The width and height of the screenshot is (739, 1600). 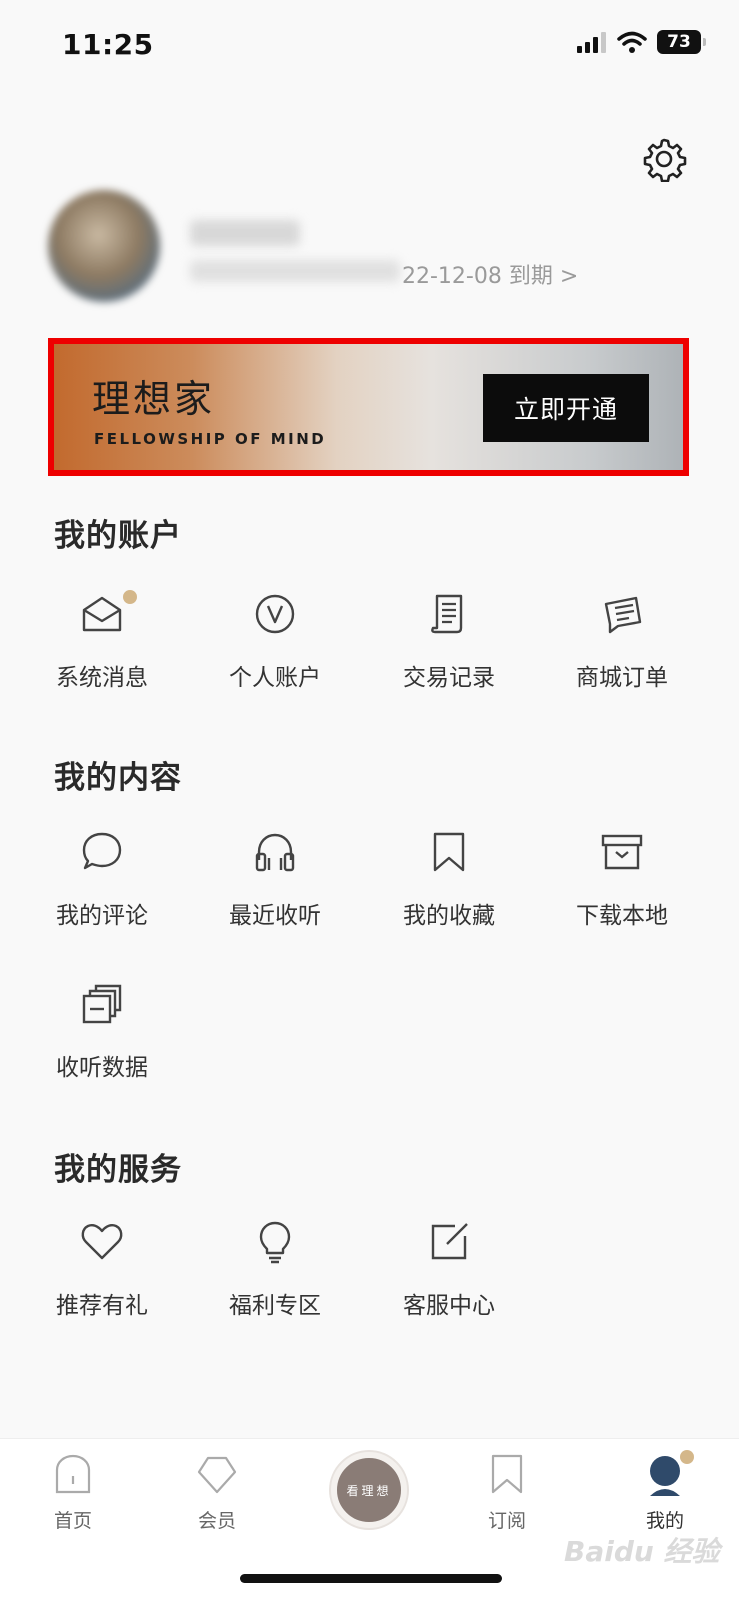 What do you see at coordinates (449, 1306) in the screenshot?
I see `menu-item-label: 客服中心` at bounding box center [449, 1306].